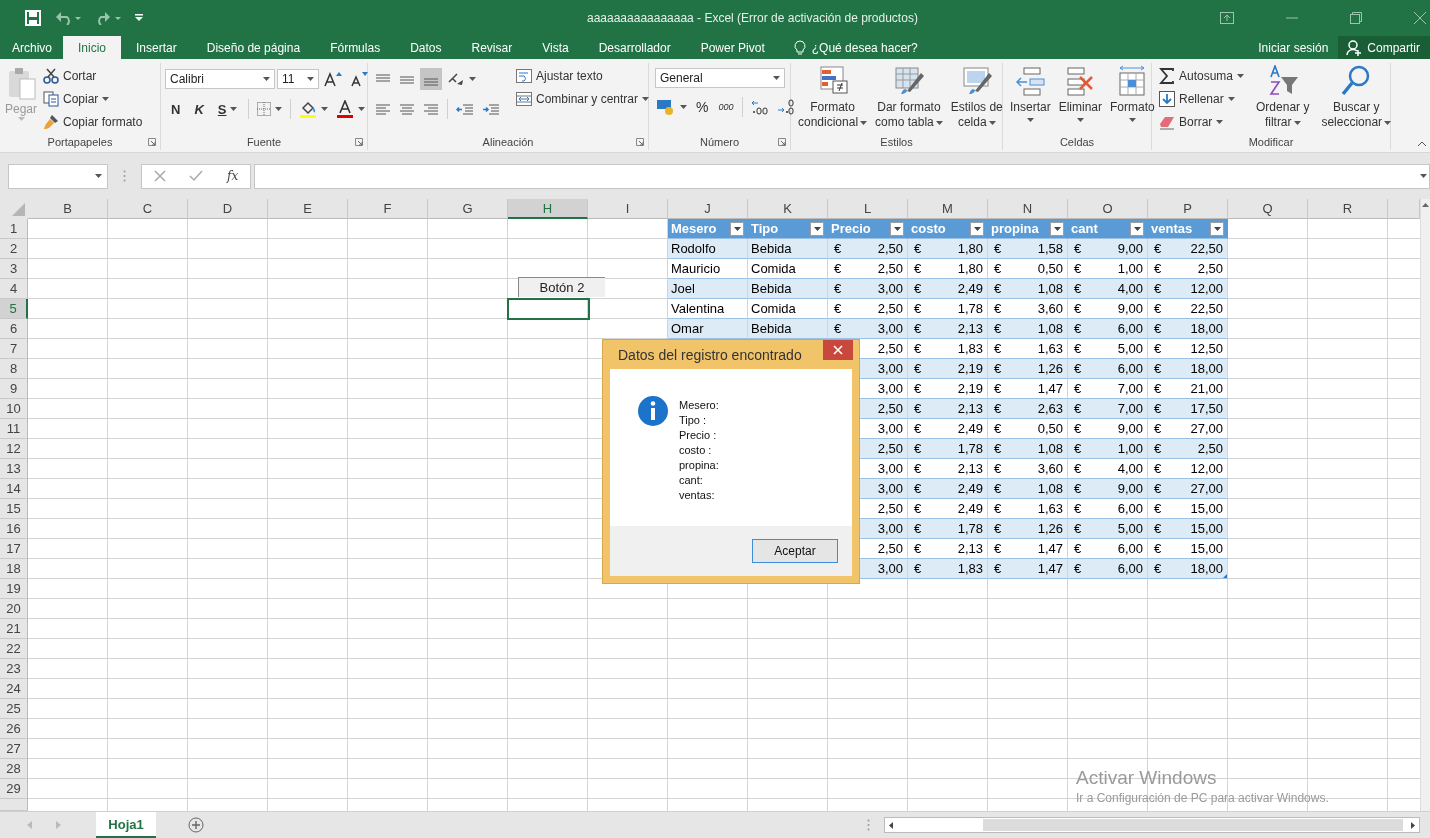  Describe the element at coordinates (1132, 93) in the screenshot. I see `ribbon-button: Formato` at that location.